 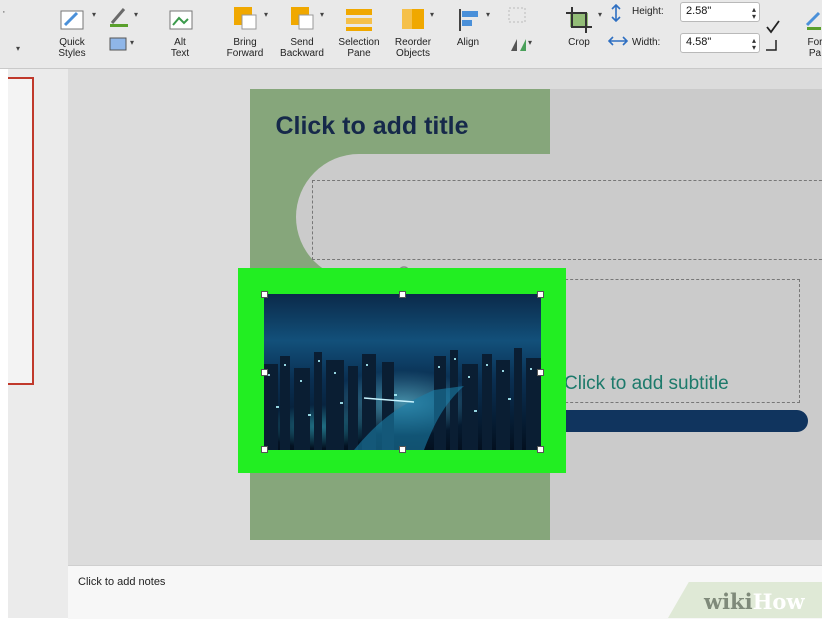 I want to click on resize-handle-top-left, so click(x=264, y=294).